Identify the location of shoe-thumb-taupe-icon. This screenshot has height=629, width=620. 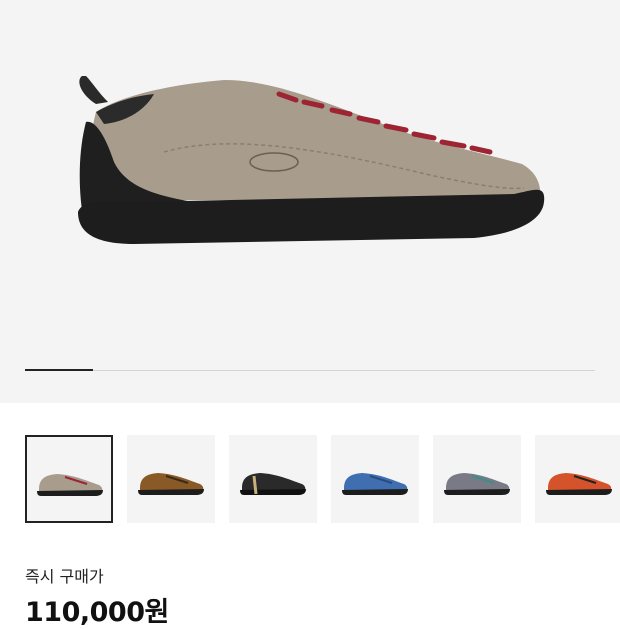
(70, 485).